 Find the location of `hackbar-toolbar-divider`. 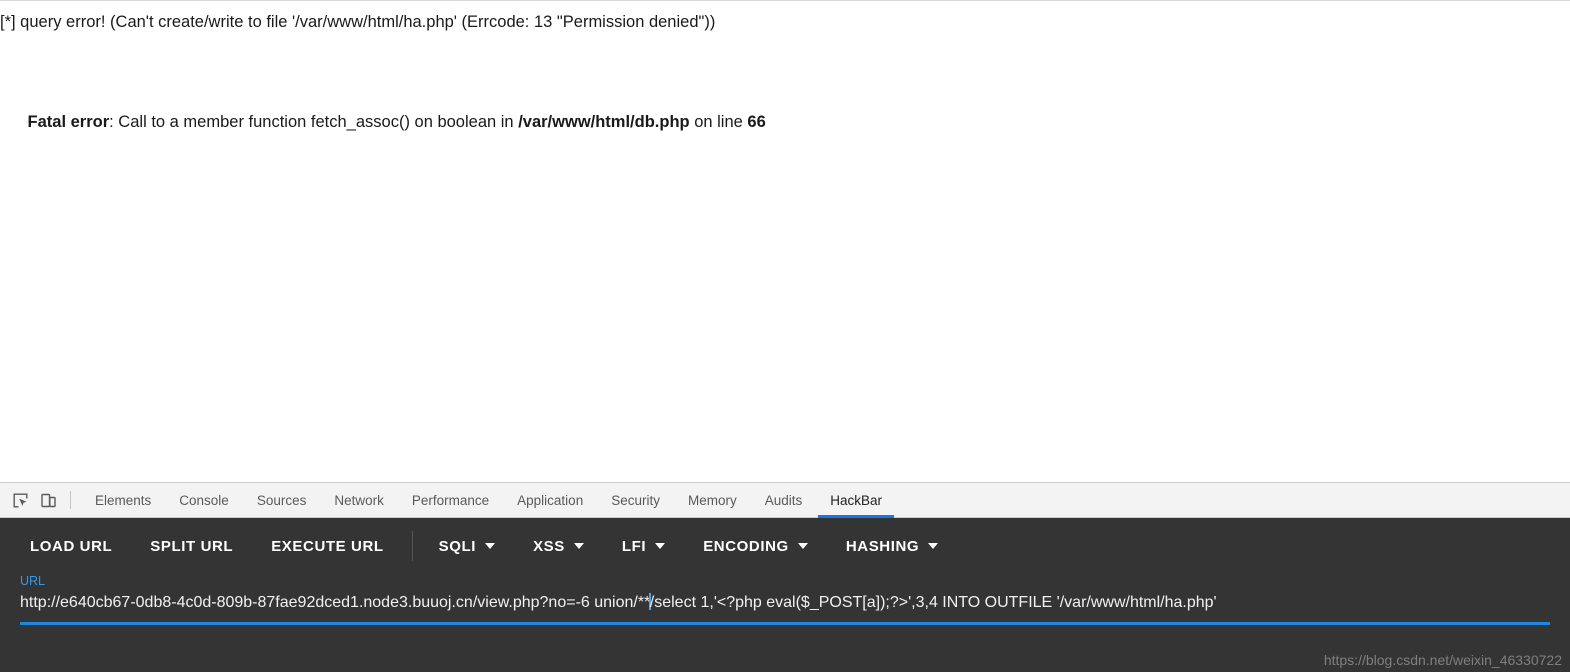

hackbar-toolbar-divider is located at coordinates (412, 546).